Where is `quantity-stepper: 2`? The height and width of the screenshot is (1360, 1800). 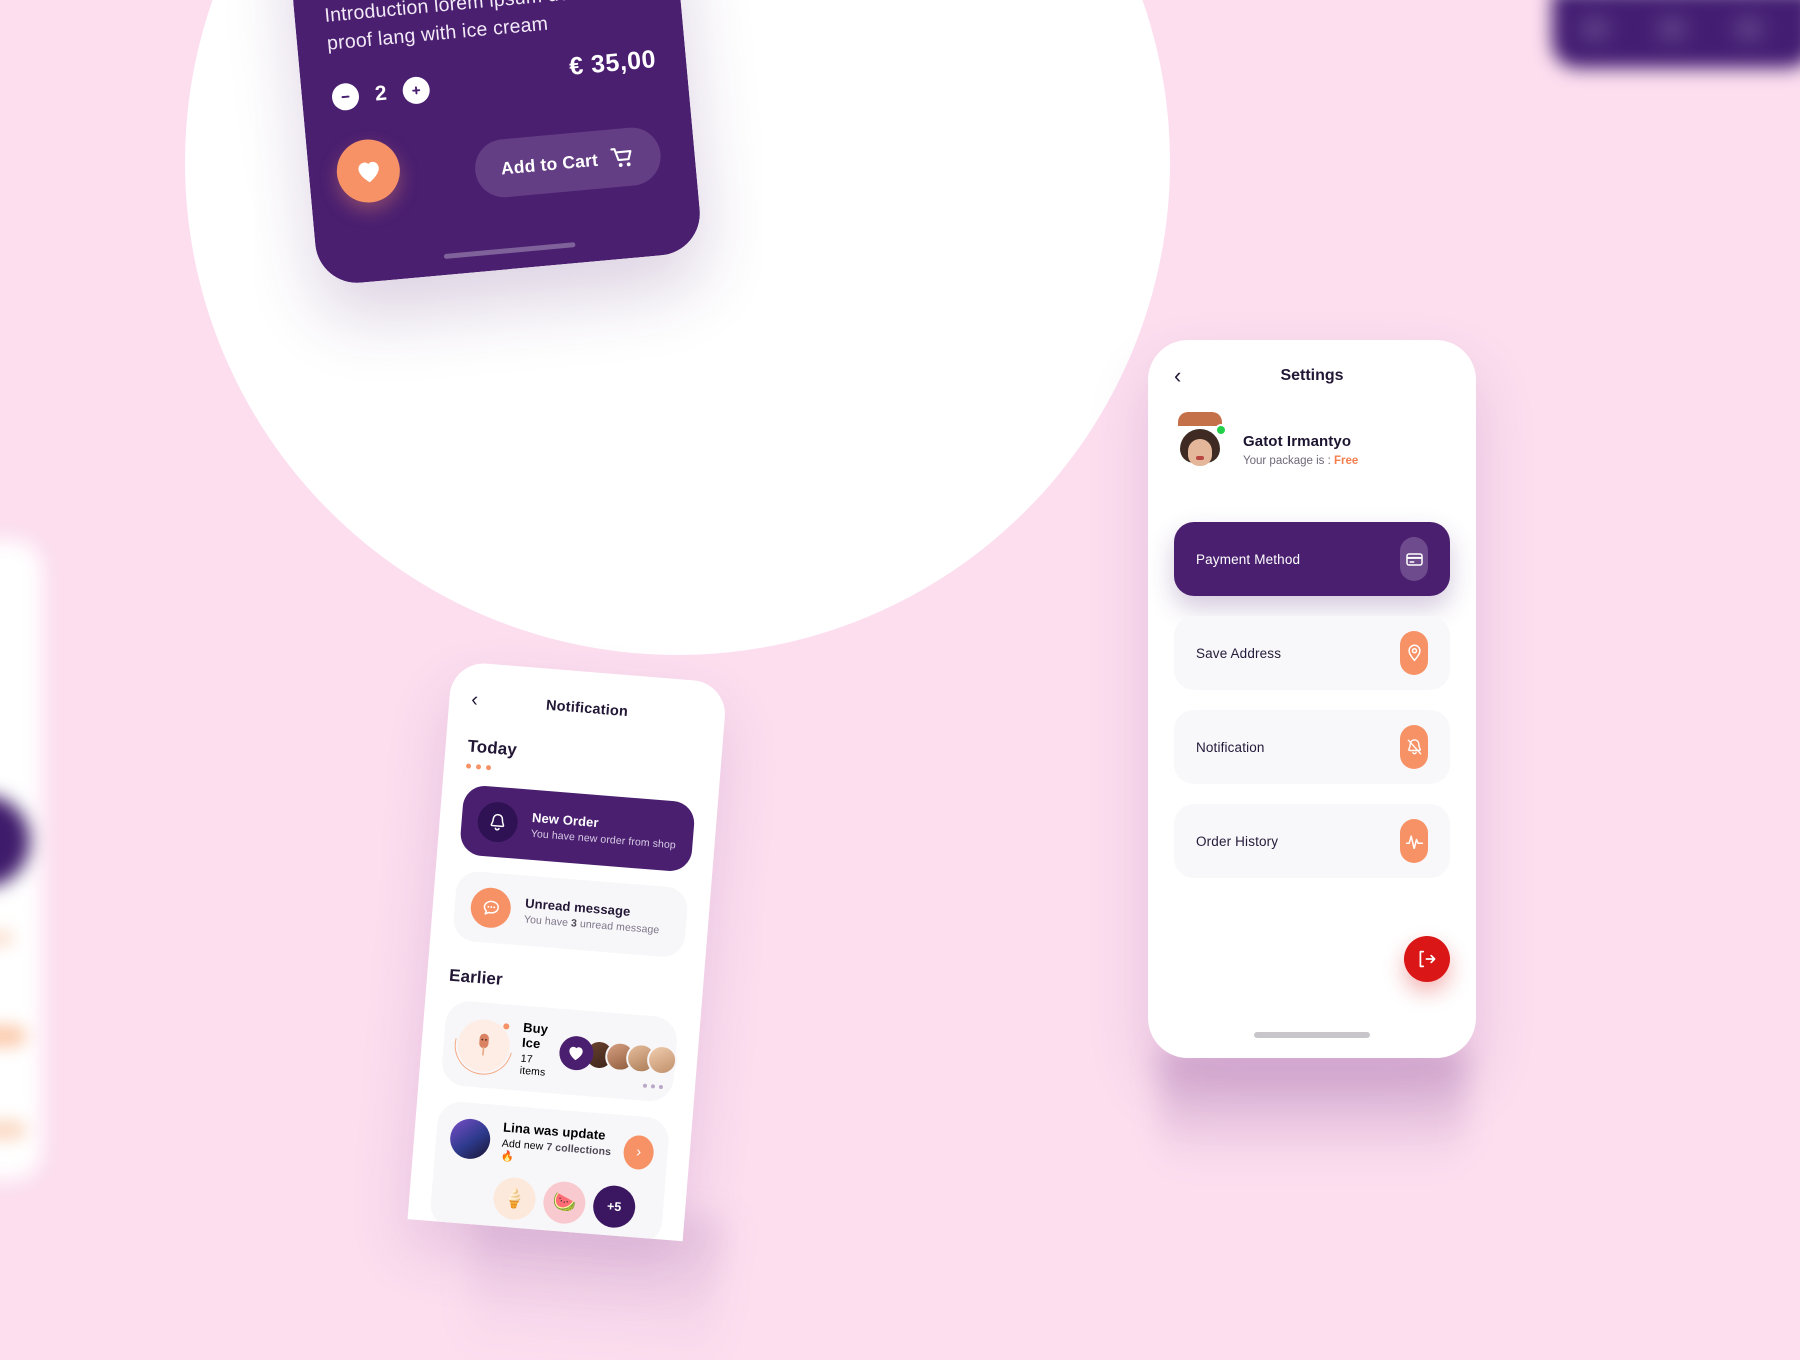
quantity-stepper: 2 is located at coordinates (380, 93).